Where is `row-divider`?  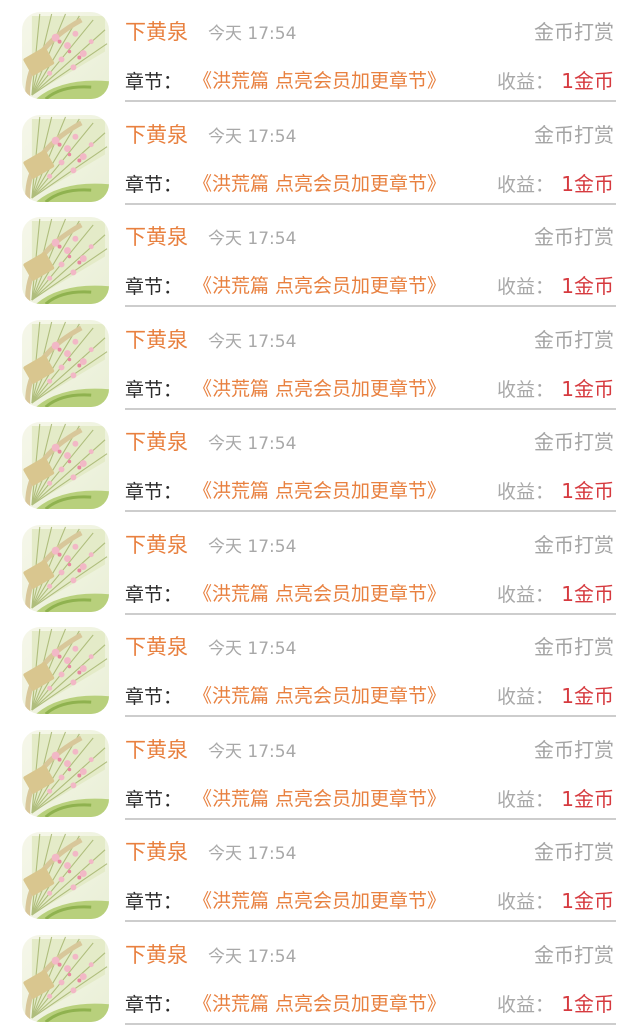 row-divider is located at coordinates (370, 1023).